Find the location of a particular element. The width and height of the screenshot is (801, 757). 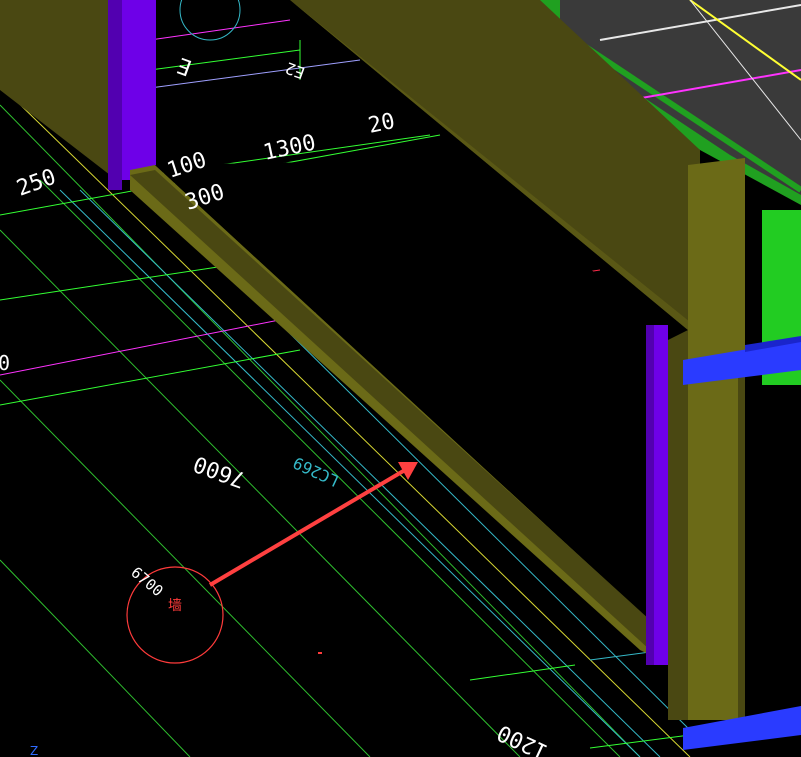

wall-marker-label: 墙 is located at coordinates (175, 606).